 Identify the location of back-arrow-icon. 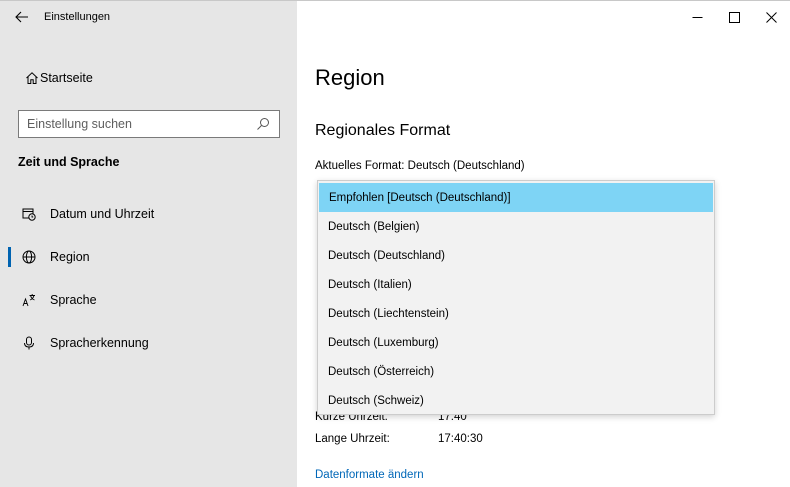
(21, 17).